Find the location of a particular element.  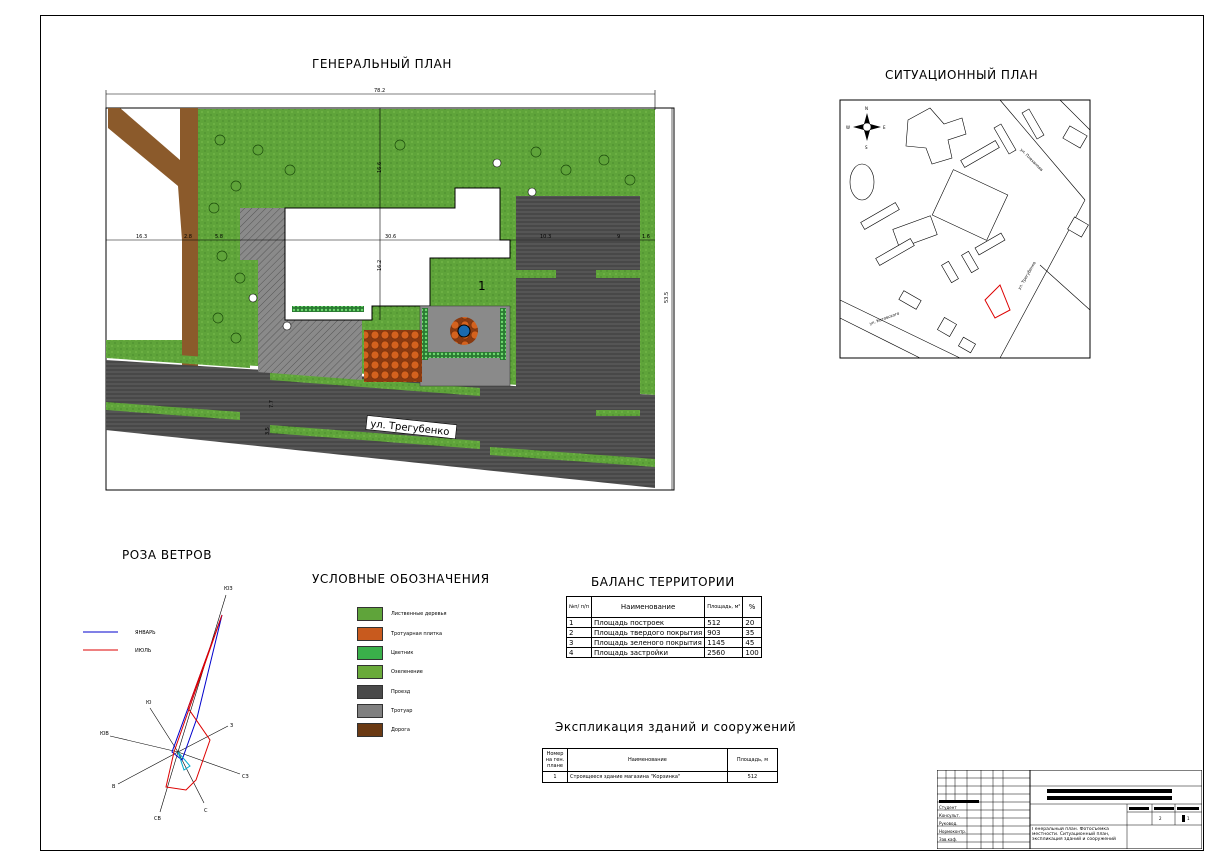

dir-label-e: СЗ is located at coordinates (245, 777).